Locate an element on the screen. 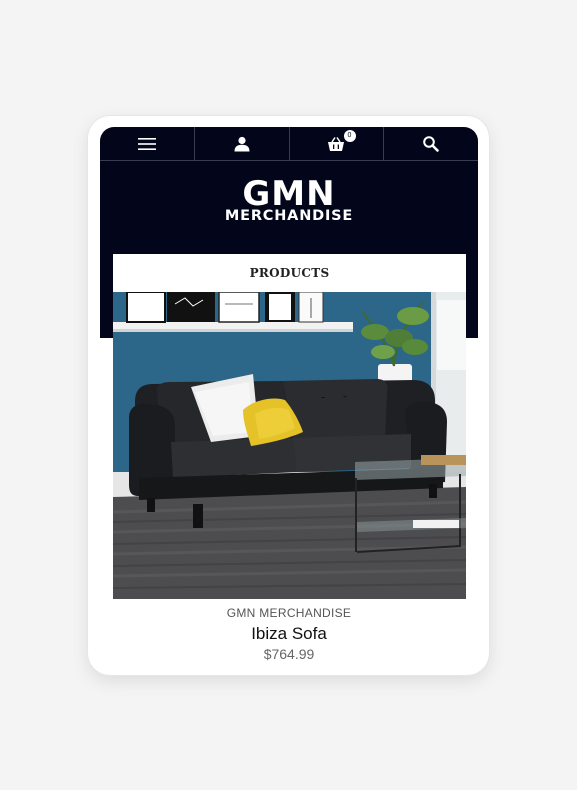  account-button is located at coordinates (242, 143).